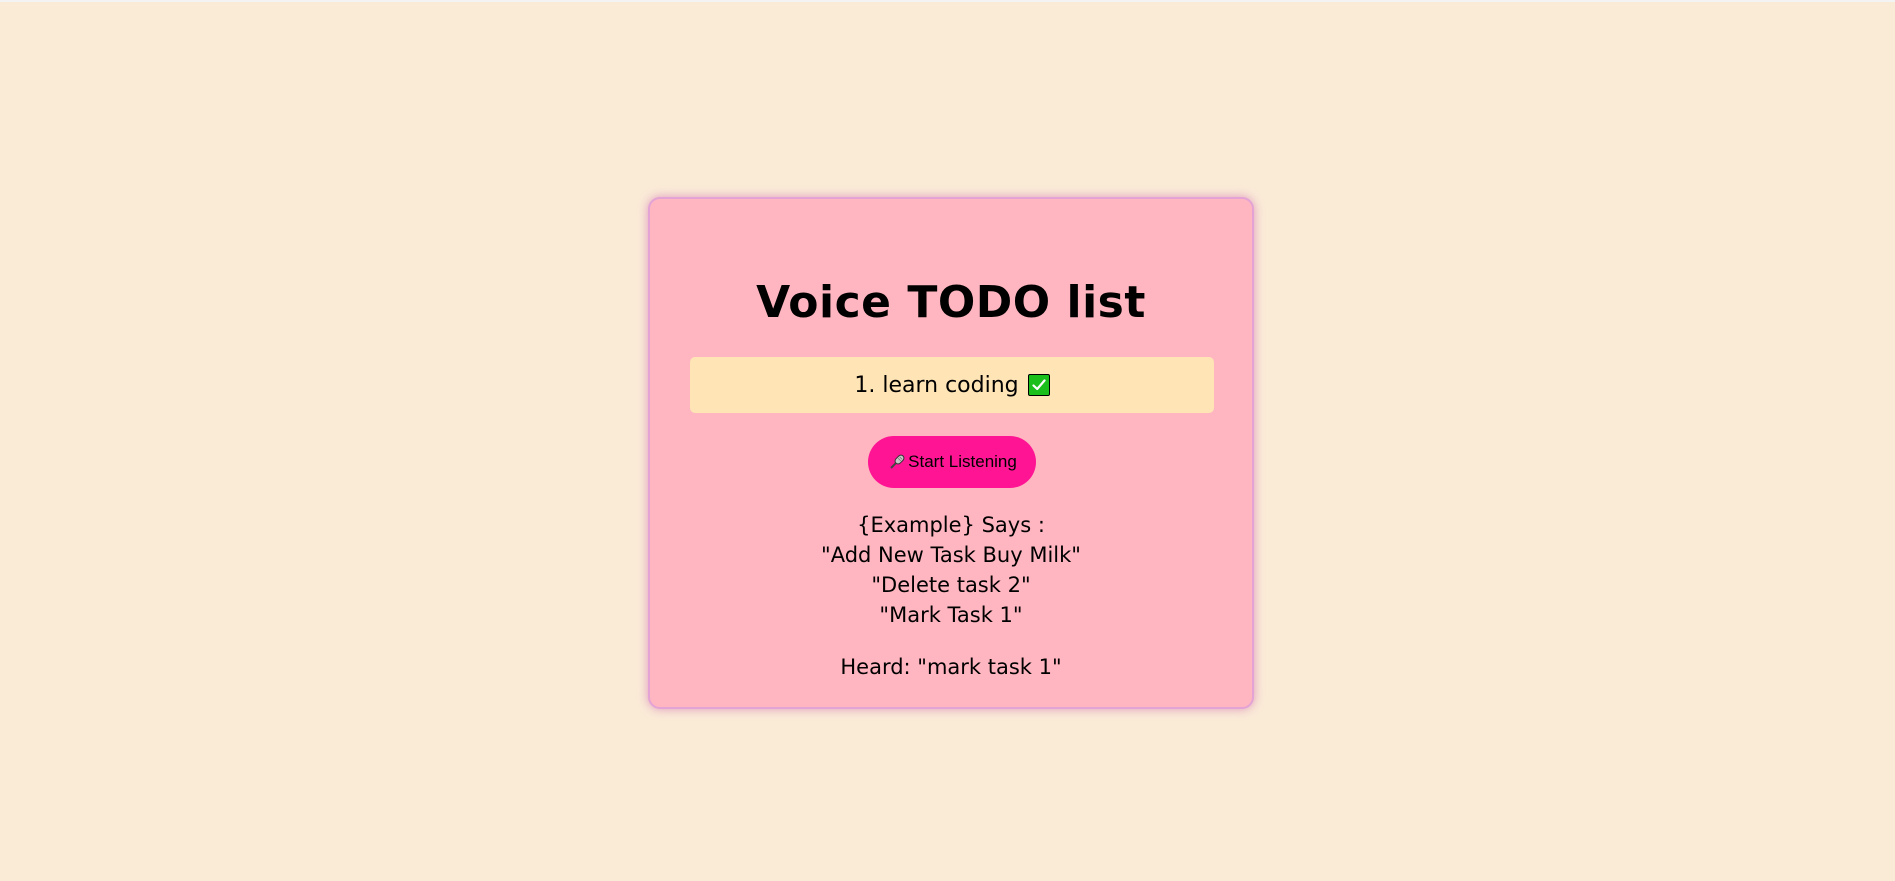  What do you see at coordinates (951, 667) in the screenshot?
I see `heard-transcript: Heard: "mark task 1"` at bounding box center [951, 667].